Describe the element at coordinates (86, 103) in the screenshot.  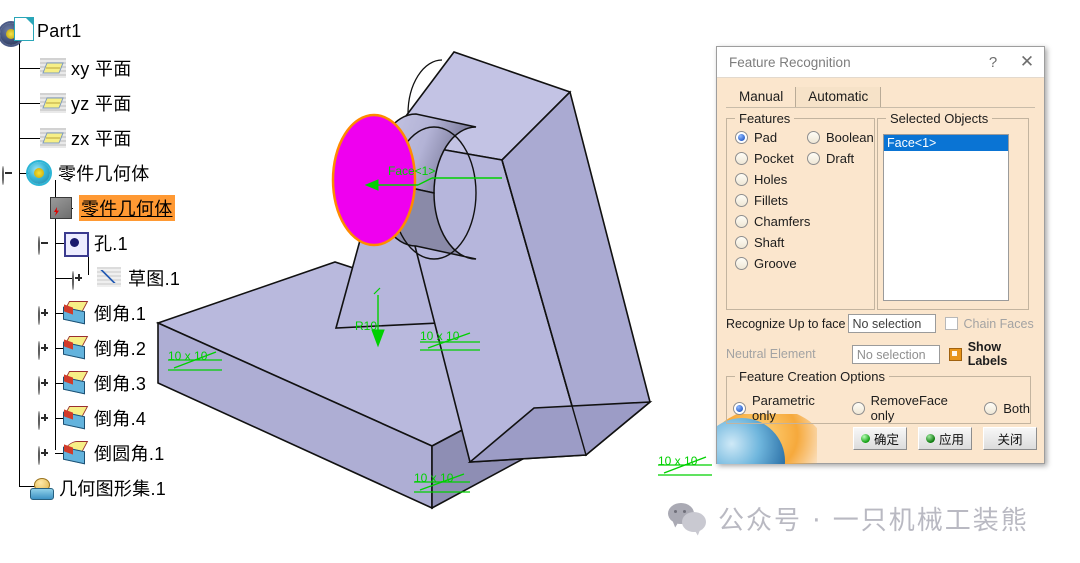
I see `sidebar-item-yz-plane: yz 平面` at that location.